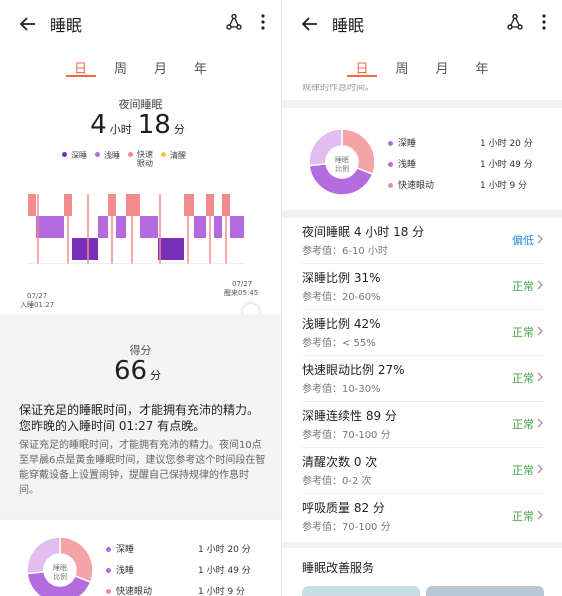  Describe the element at coordinates (338, 568) in the screenshot. I see `service-title: 睡眠改善服务` at that location.